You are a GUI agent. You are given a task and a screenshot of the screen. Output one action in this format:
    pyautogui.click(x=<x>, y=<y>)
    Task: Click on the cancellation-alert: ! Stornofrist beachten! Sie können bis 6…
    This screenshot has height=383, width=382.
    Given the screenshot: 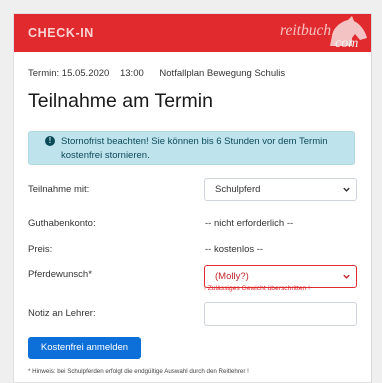 What is the action you would take?
    pyautogui.click(x=191, y=148)
    